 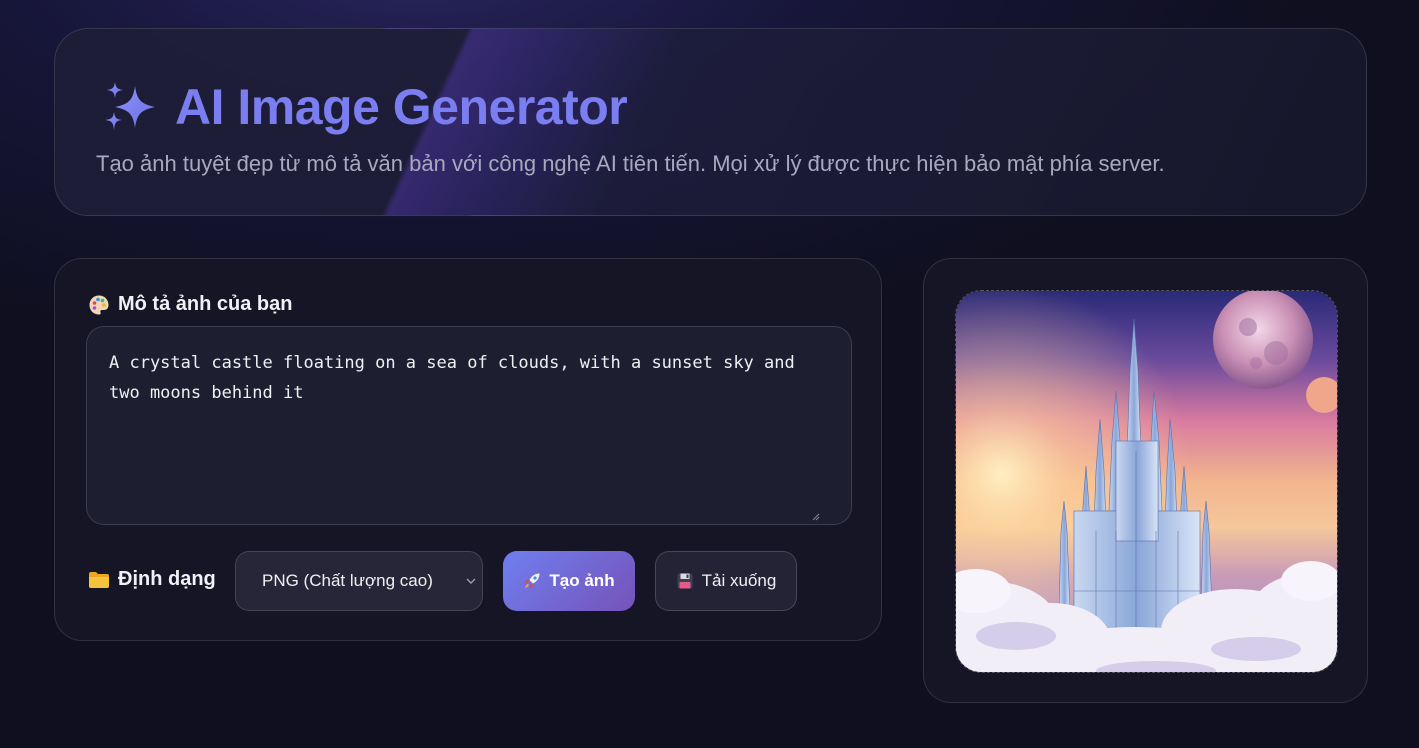 I want to click on prompt-label: Mô tả ảnh của bạn, so click(x=205, y=304).